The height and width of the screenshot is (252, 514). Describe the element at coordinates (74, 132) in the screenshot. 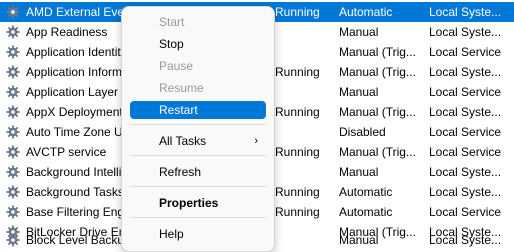

I see `service-name: Auto Time Zone Updater` at that location.